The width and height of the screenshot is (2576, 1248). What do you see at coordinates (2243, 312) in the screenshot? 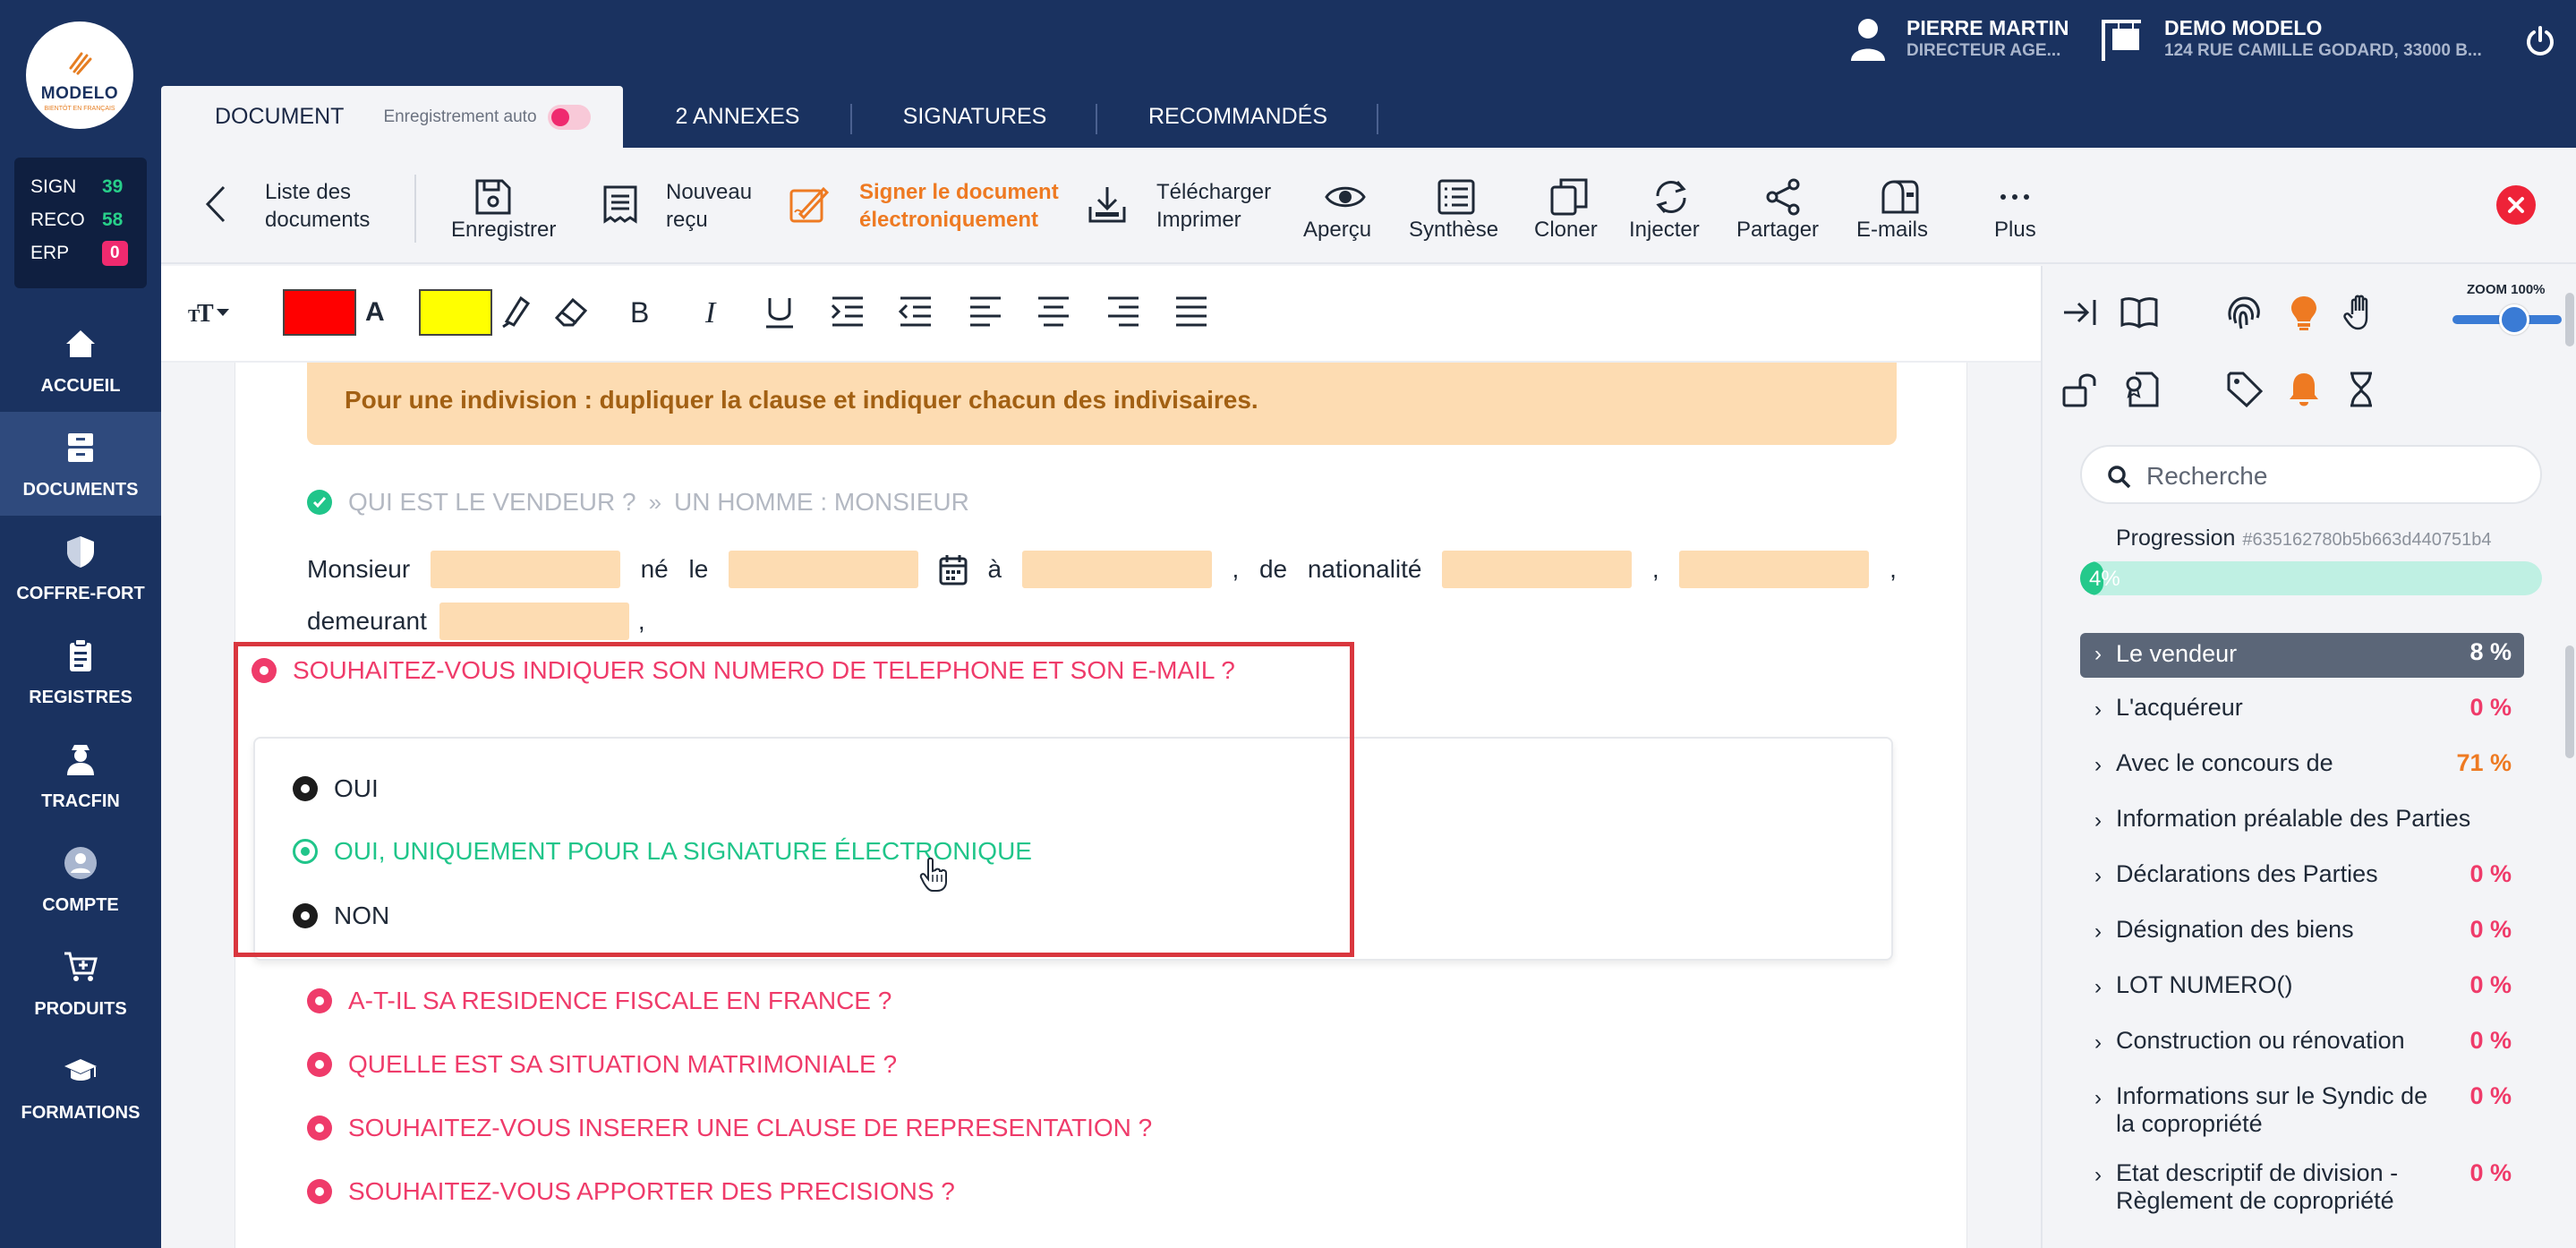
I see `fingerprint-icon` at bounding box center [2243, 312].